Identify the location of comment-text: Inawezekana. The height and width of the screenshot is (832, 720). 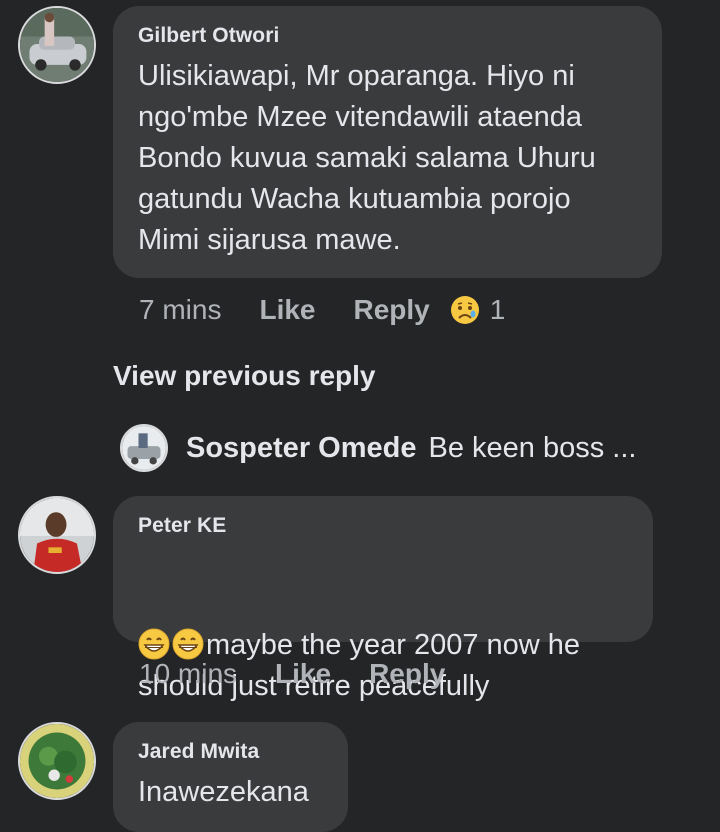
(223, 792).